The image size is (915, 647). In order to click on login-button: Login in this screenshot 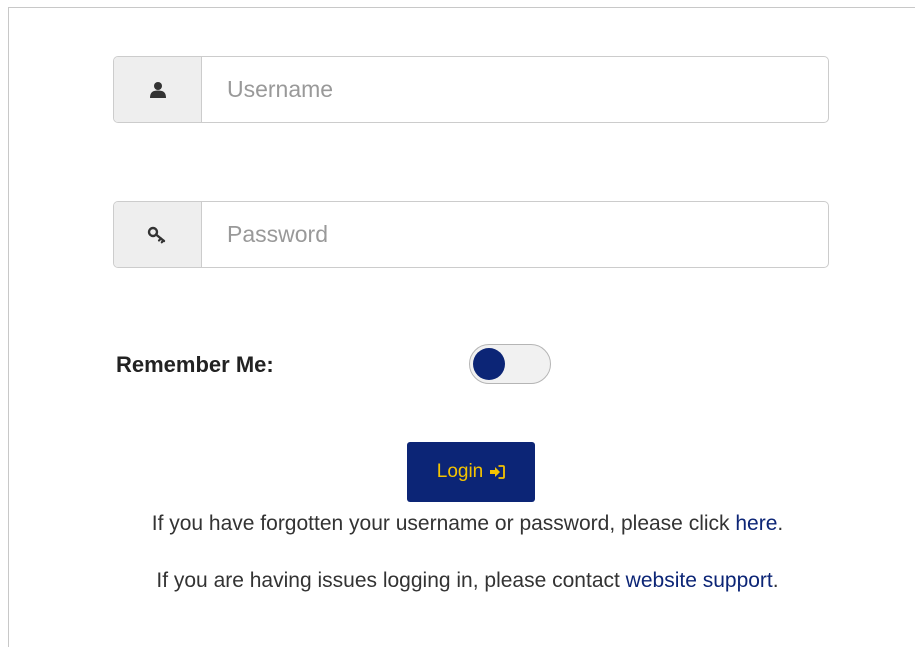, I will do `click(471, 472)`.